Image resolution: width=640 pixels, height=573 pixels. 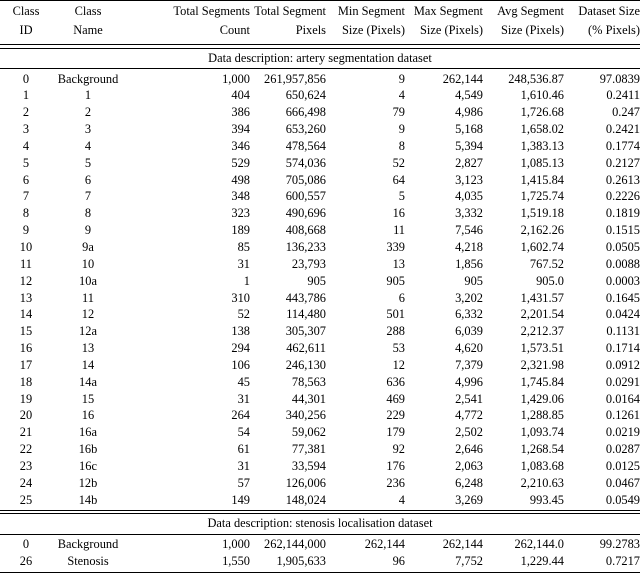 I want to click on cell-class_id: 10, so click(x=26, y=247).